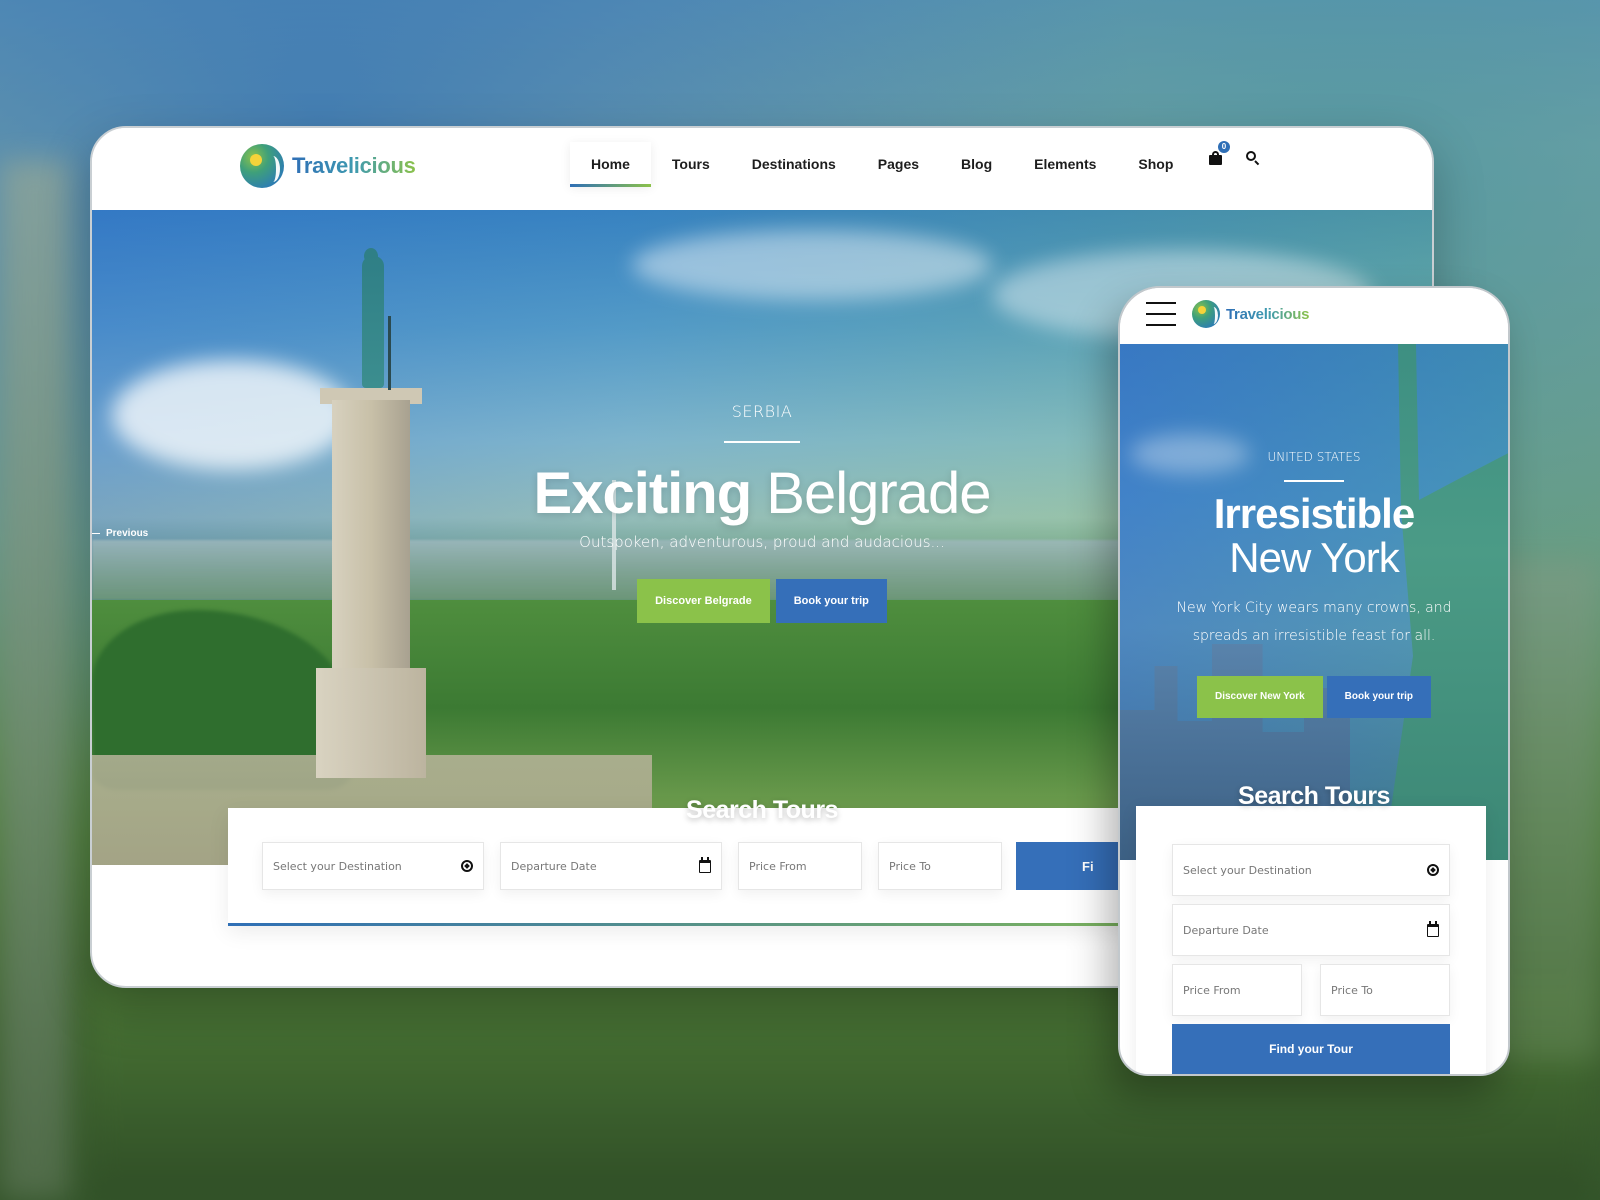 This screenshot has height=1200, width=1600. I want to click on price-from-input: Price From, so click(800, 866).